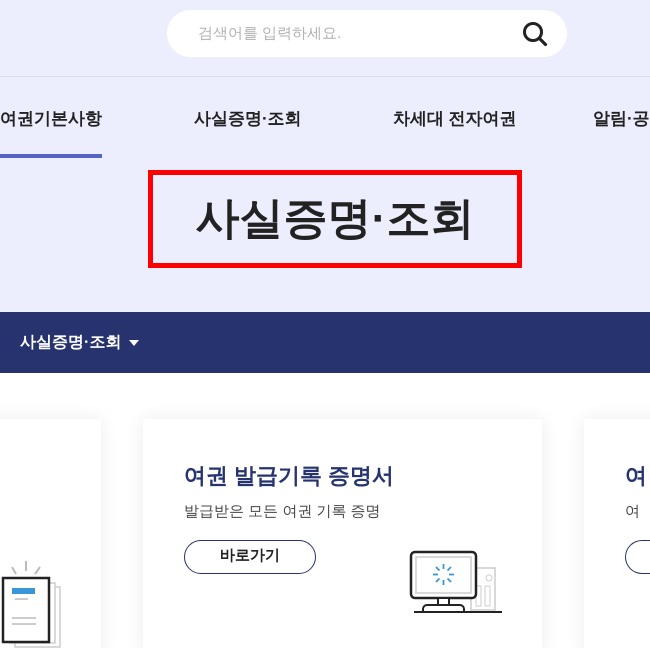 This screenshot has width=650, height=648. What do you see at coordinates (283, 512) in the screenshot?
I see `card-description: 발급받은 모든 여권 기록 증명` at bounding box center [283, 512].